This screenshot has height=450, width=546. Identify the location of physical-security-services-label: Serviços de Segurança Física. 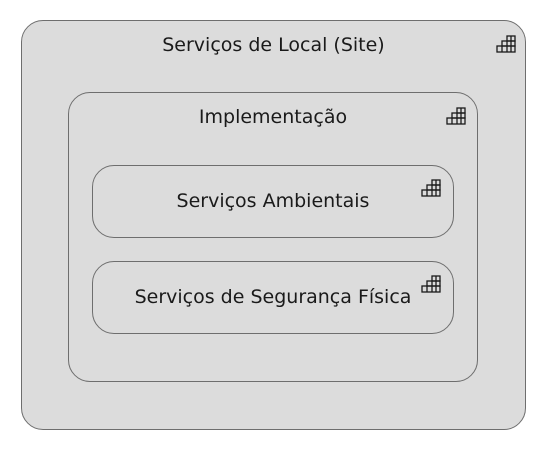
(273, 297).